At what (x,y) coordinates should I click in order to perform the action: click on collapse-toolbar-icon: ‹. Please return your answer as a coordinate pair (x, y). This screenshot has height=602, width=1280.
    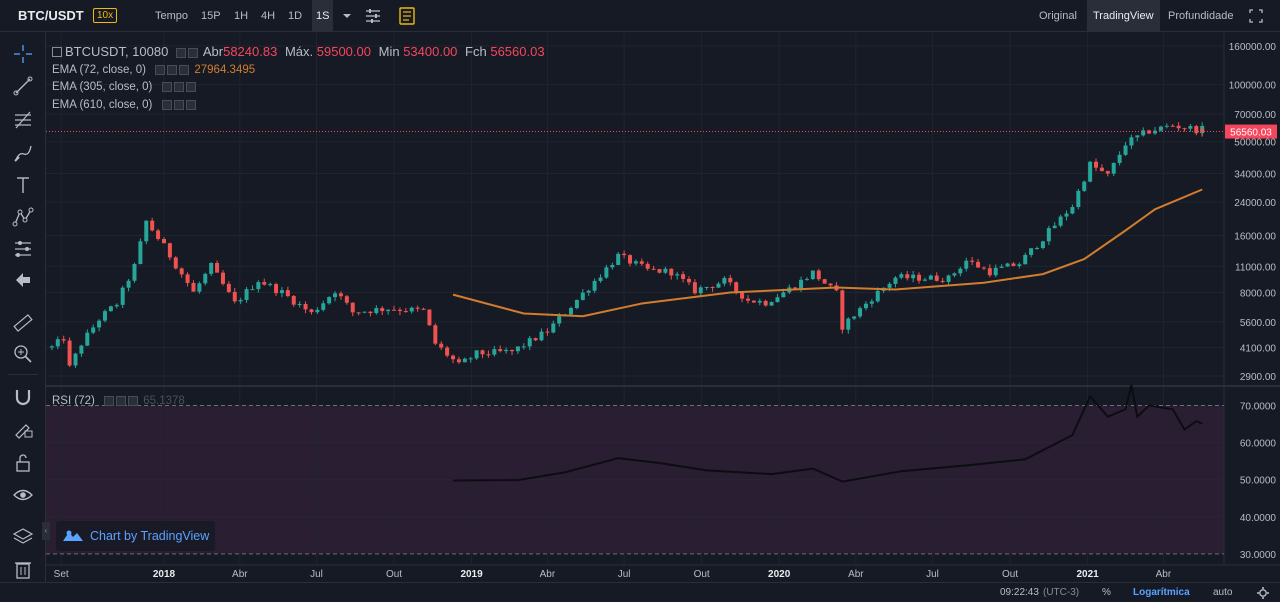
    Looking at the image, I should click on (46, 531).